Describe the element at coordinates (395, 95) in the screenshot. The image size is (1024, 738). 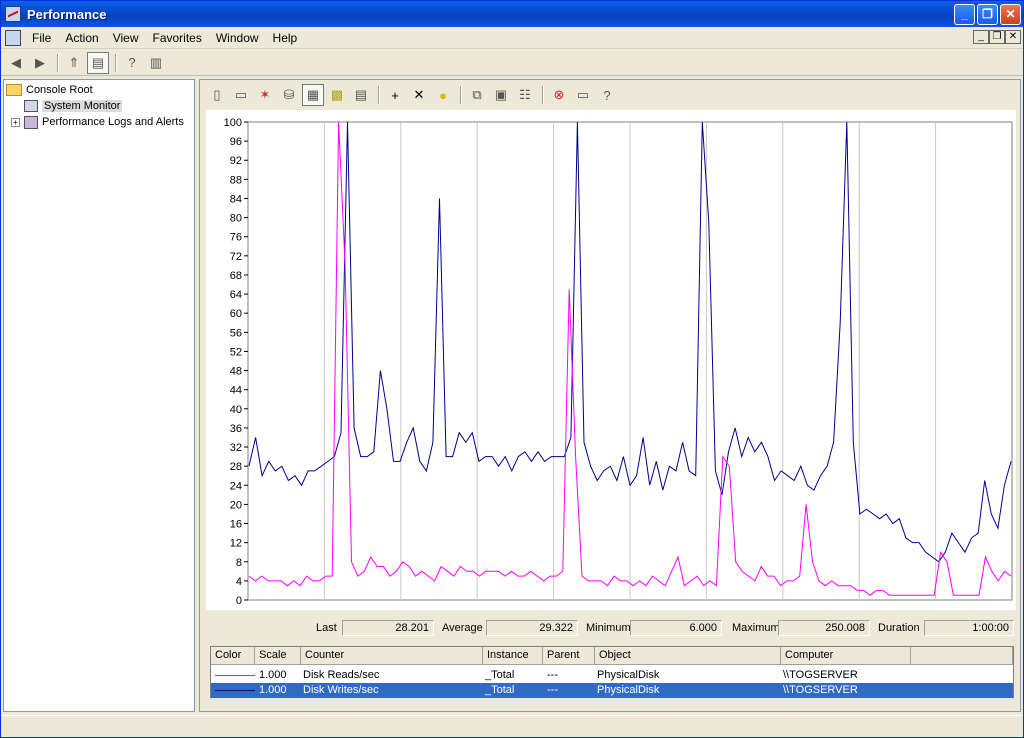
I see `add-counter-icon: +` at that location.